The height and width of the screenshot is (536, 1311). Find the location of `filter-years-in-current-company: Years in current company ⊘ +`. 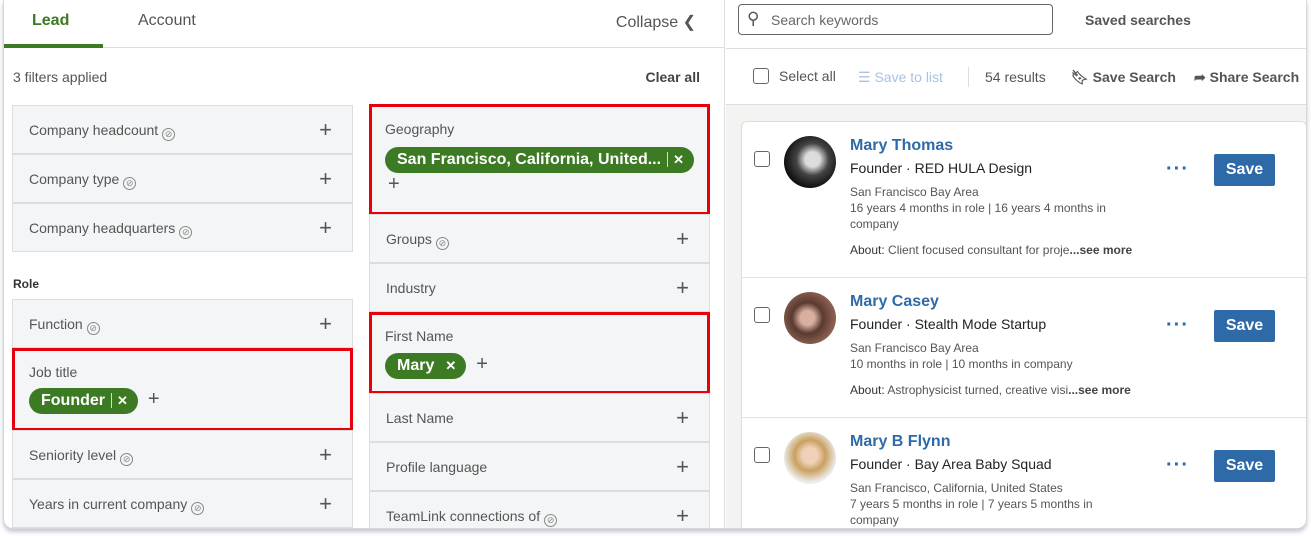

filter-years-in-current-company: Years in current company ⊘ + is located at coordinates (182, 503).